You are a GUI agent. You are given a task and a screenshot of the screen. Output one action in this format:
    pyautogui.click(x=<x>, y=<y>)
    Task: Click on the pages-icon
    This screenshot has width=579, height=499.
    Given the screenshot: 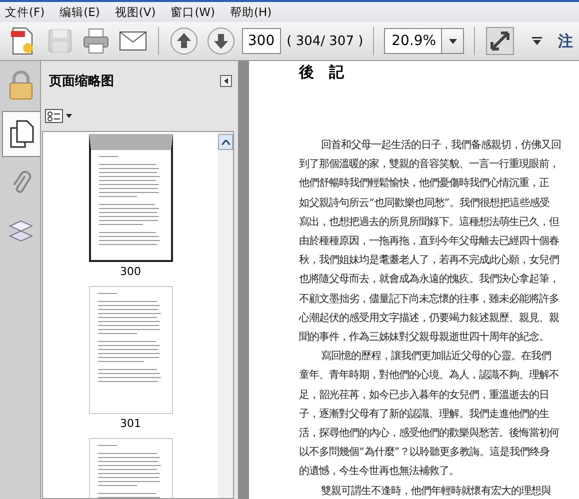 What is the action you would take?
    pyautogui.click(x=22, y=134)
    